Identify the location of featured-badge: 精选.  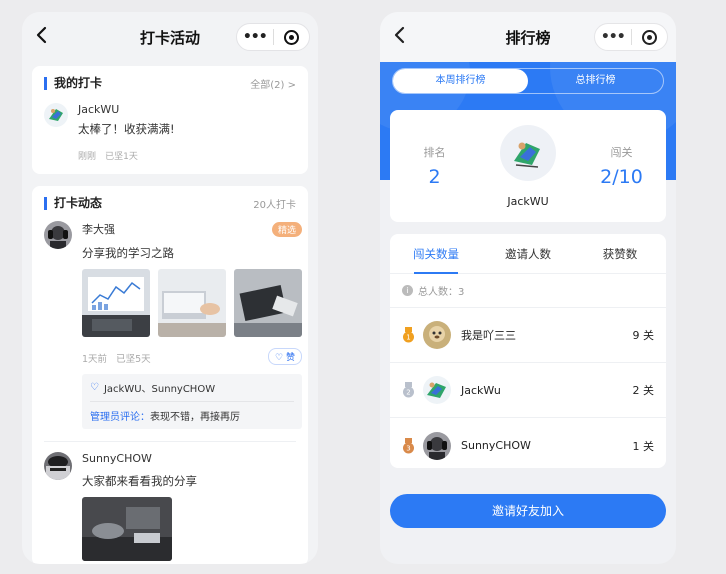
(286, 229).